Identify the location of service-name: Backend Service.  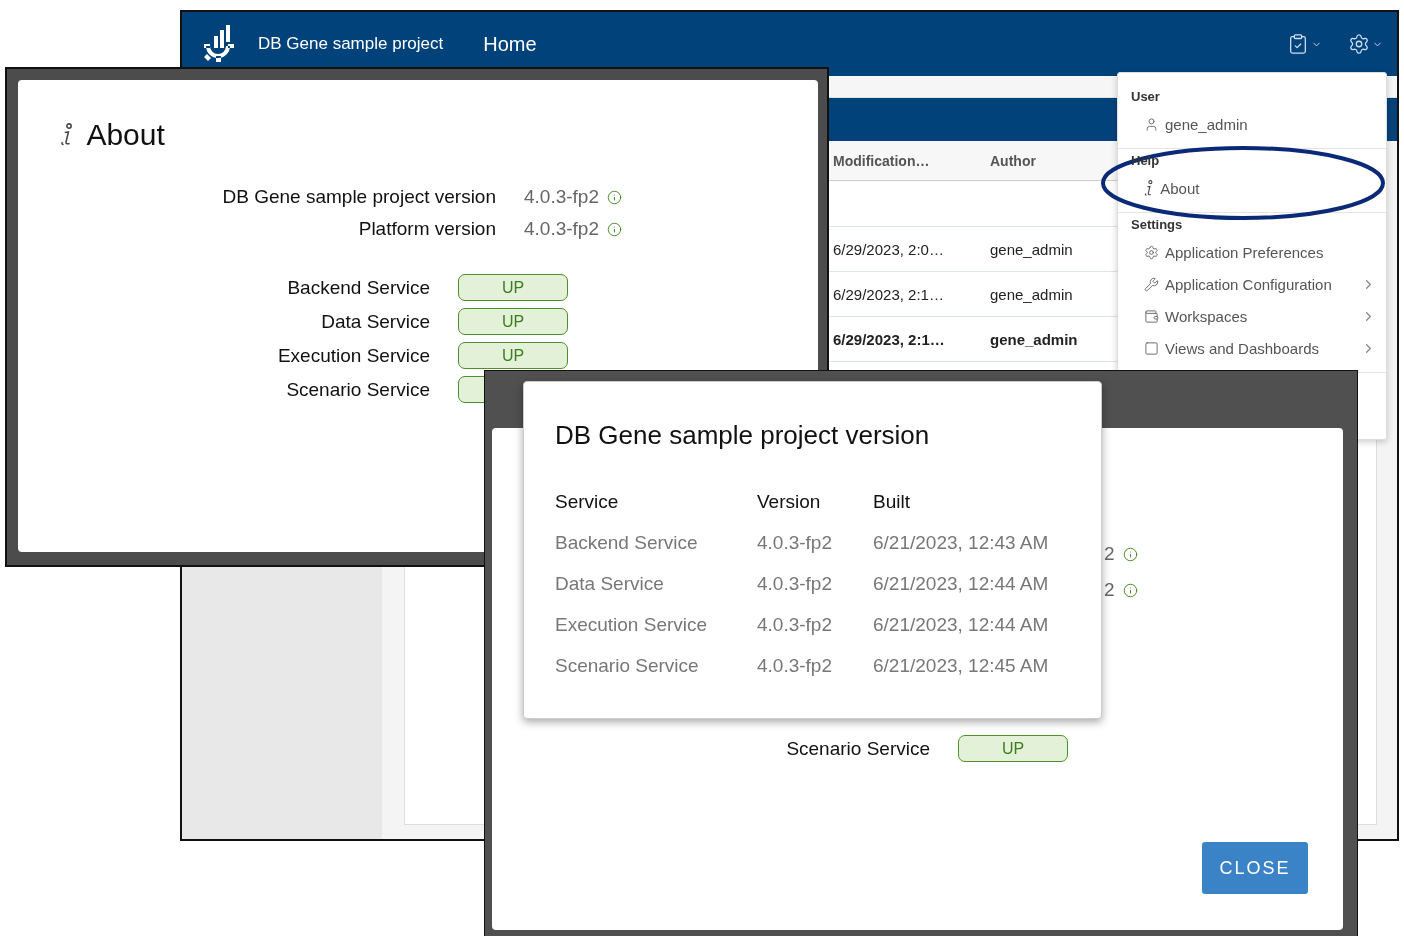
(358, 287).